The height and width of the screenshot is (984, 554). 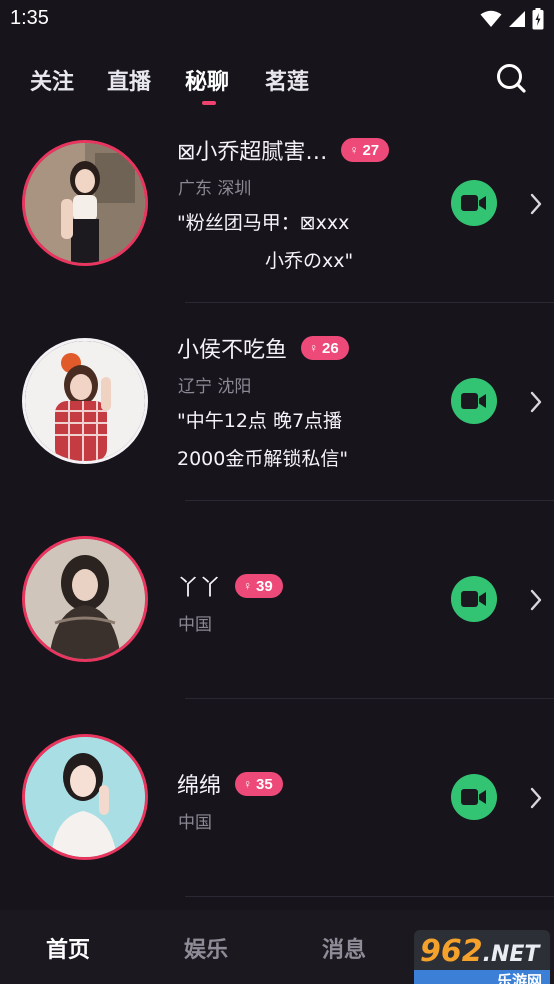 What do you see at coordinates (287, 80) in the screenshot?
I see `tab-minglian: 茗莲` at bounding box center [287, 80].